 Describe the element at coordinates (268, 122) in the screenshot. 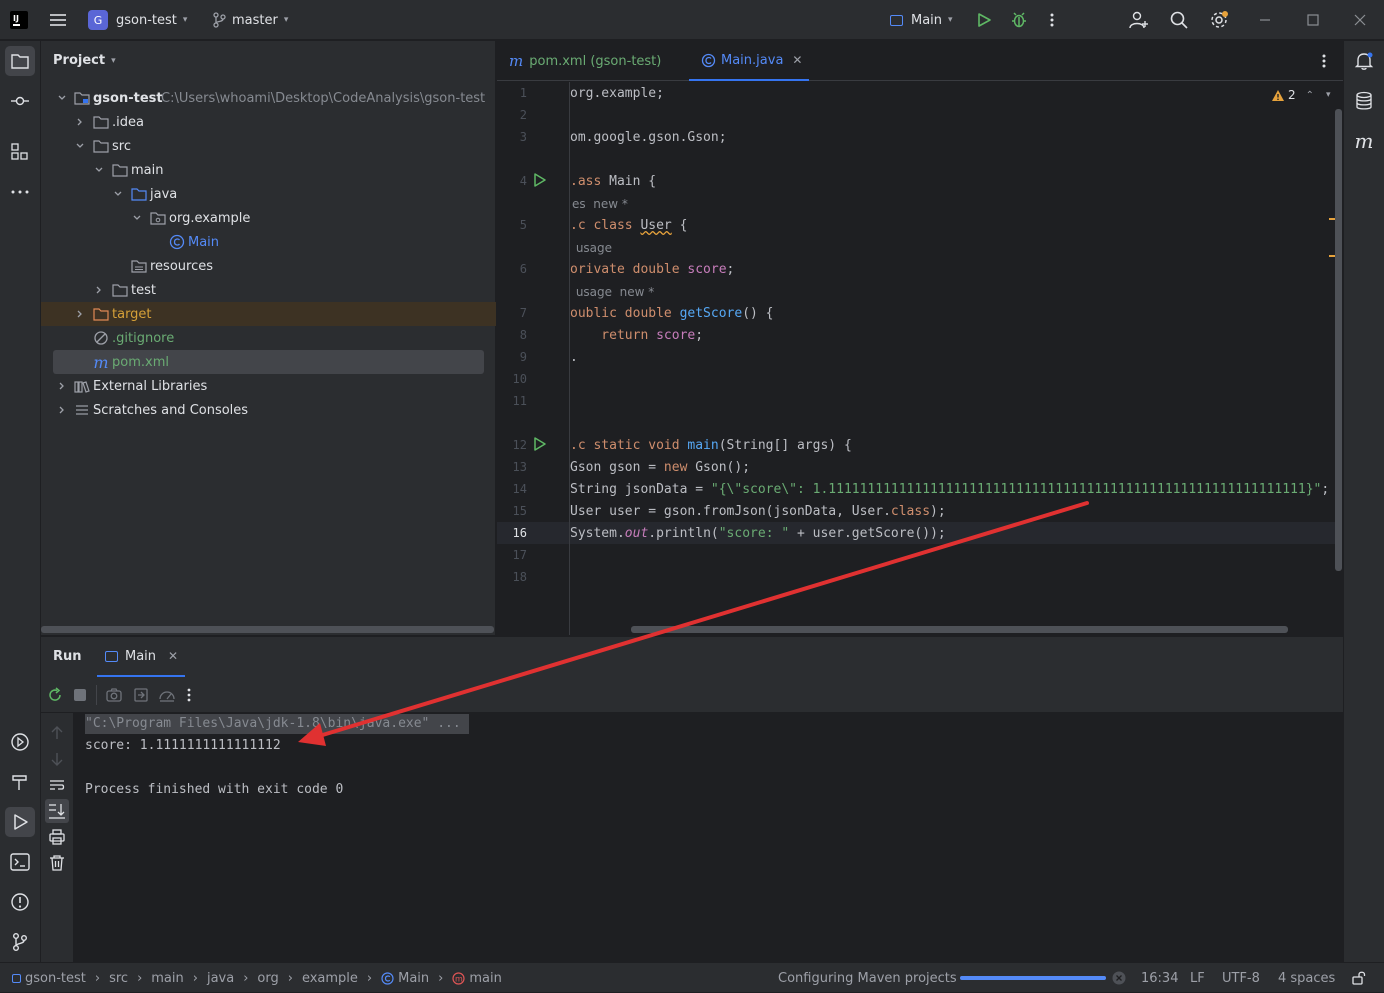

I see `tree-item-idea: .idea` at that location.